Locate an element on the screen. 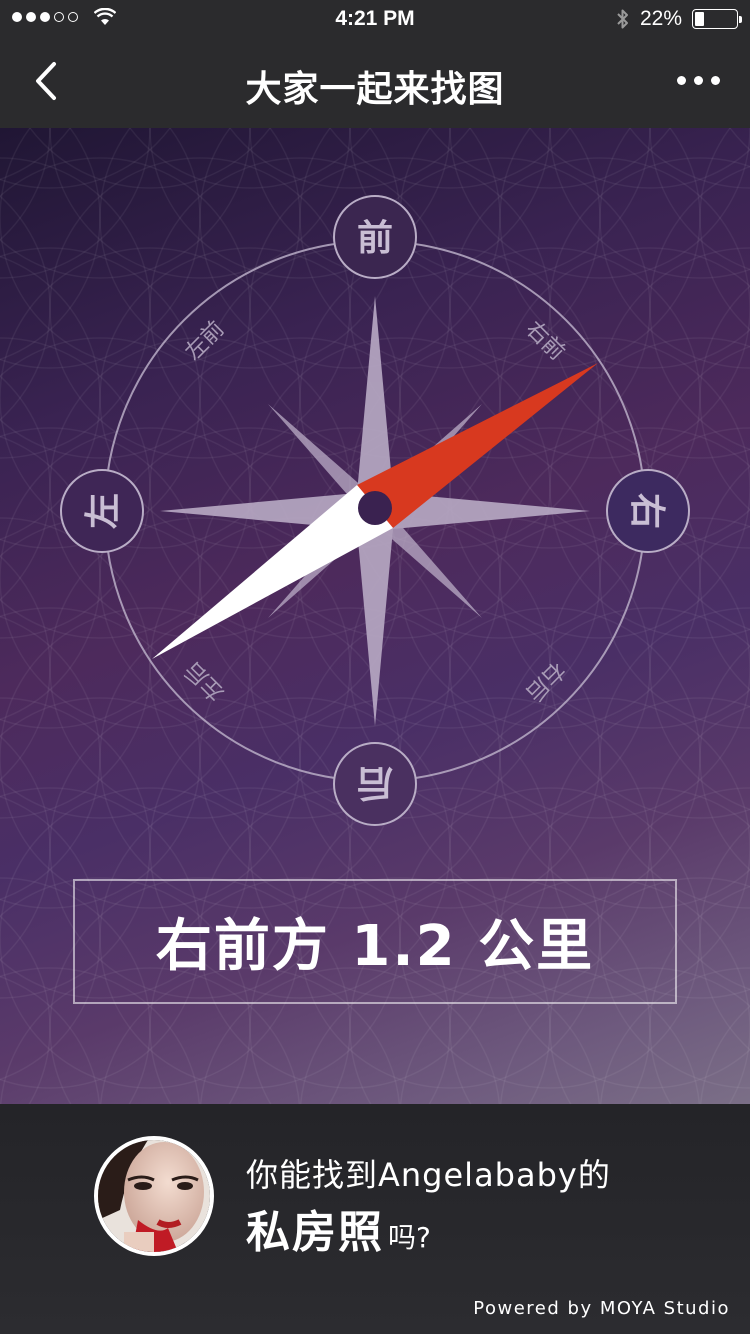 The image size is (750, 1334). more-button is located at coordinates (698, 80).